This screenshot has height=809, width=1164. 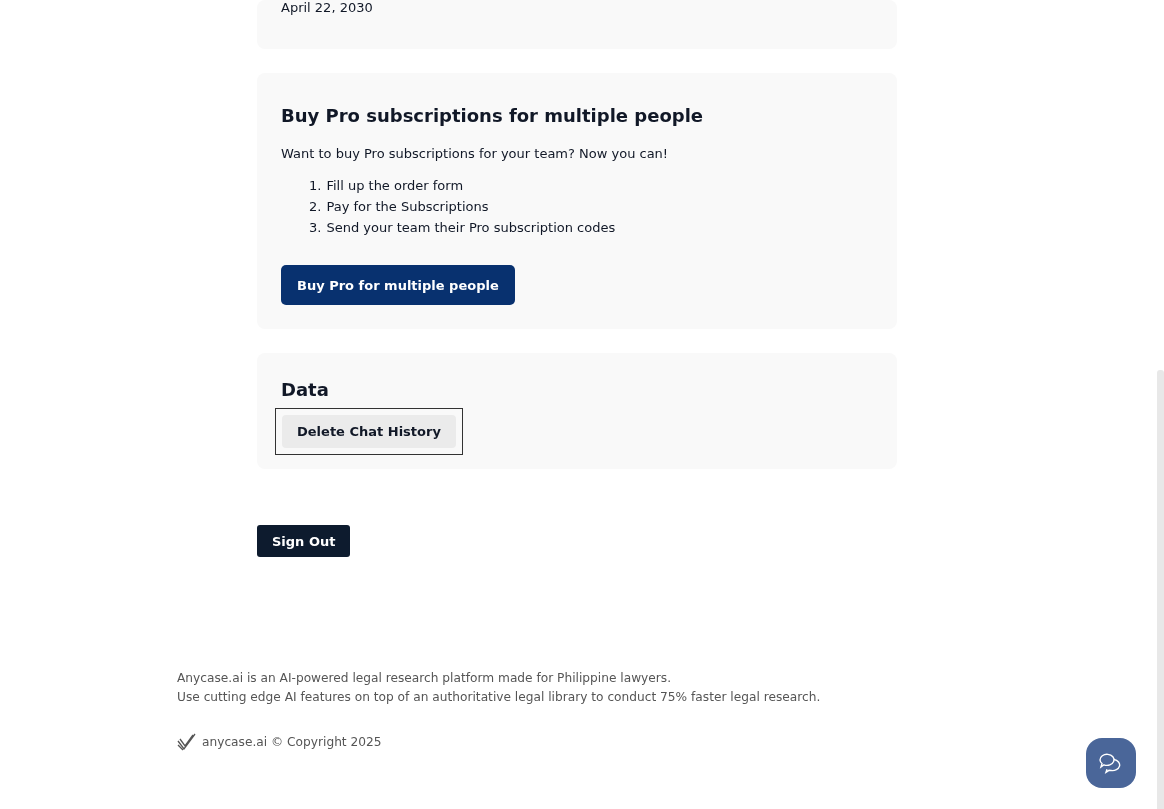 What do you see at coordinates (475, 153) in the screenshot?
I see `intro-text: Want to buy Pro subscriptions for your team? Now you can!` at bounding box center [475, 153].